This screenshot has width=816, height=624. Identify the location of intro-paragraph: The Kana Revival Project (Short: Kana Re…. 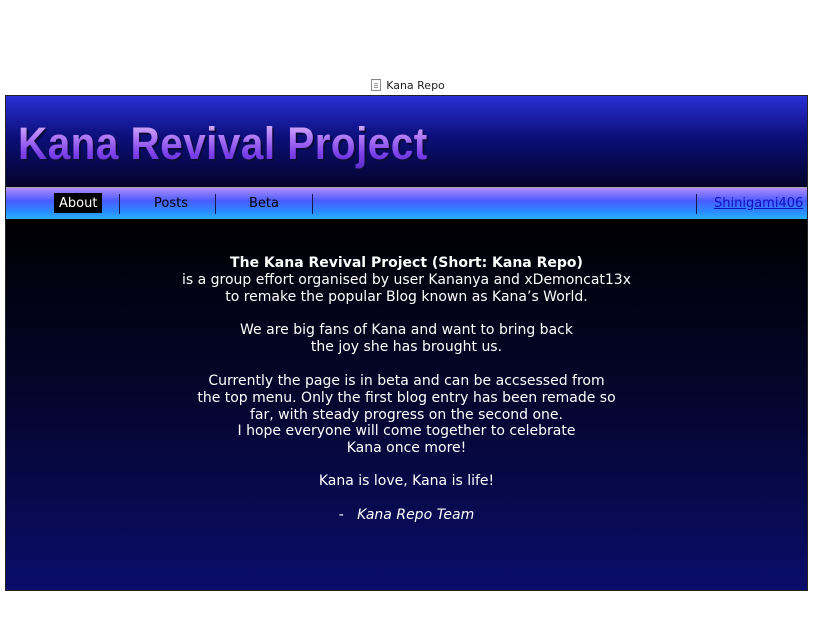
(406, 280).